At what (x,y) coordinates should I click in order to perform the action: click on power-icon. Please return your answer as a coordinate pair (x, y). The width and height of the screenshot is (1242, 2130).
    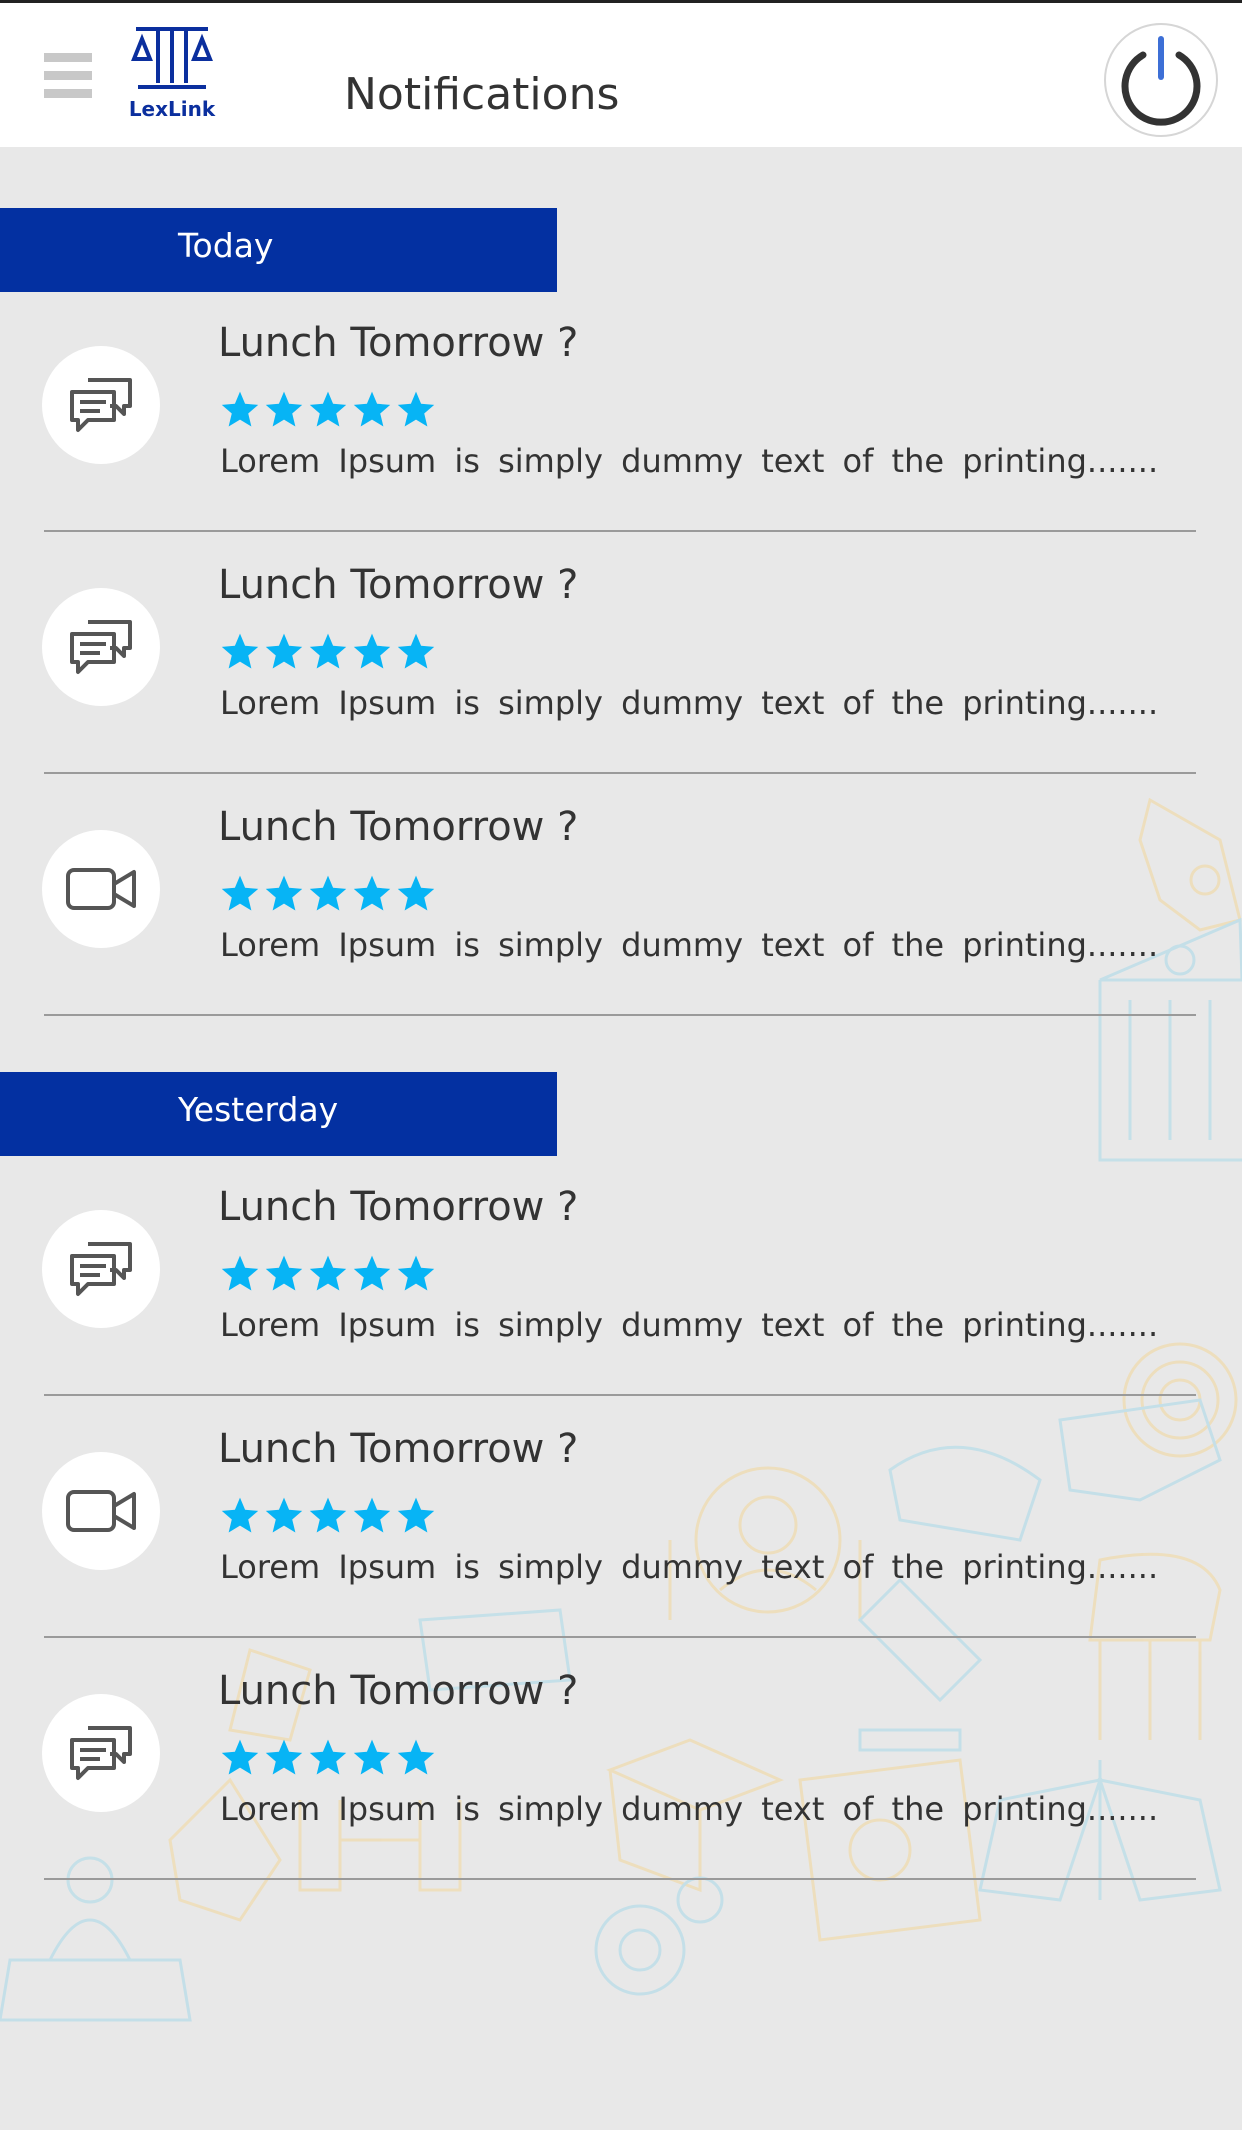
    Looking at the image, I should click on (1161, 81).